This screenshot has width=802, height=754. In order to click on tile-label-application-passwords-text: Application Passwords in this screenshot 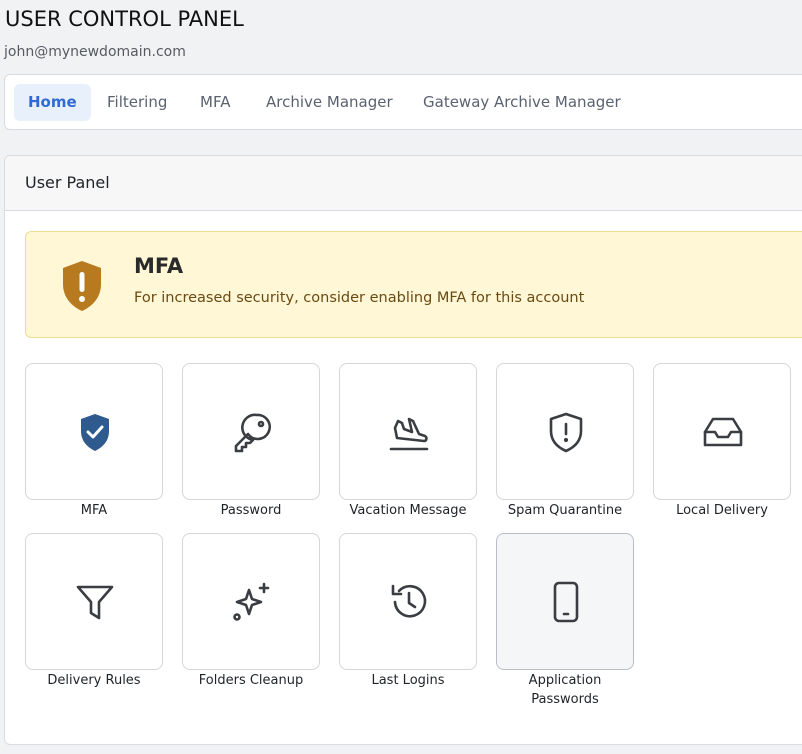, I will do `click(565, 690)`.